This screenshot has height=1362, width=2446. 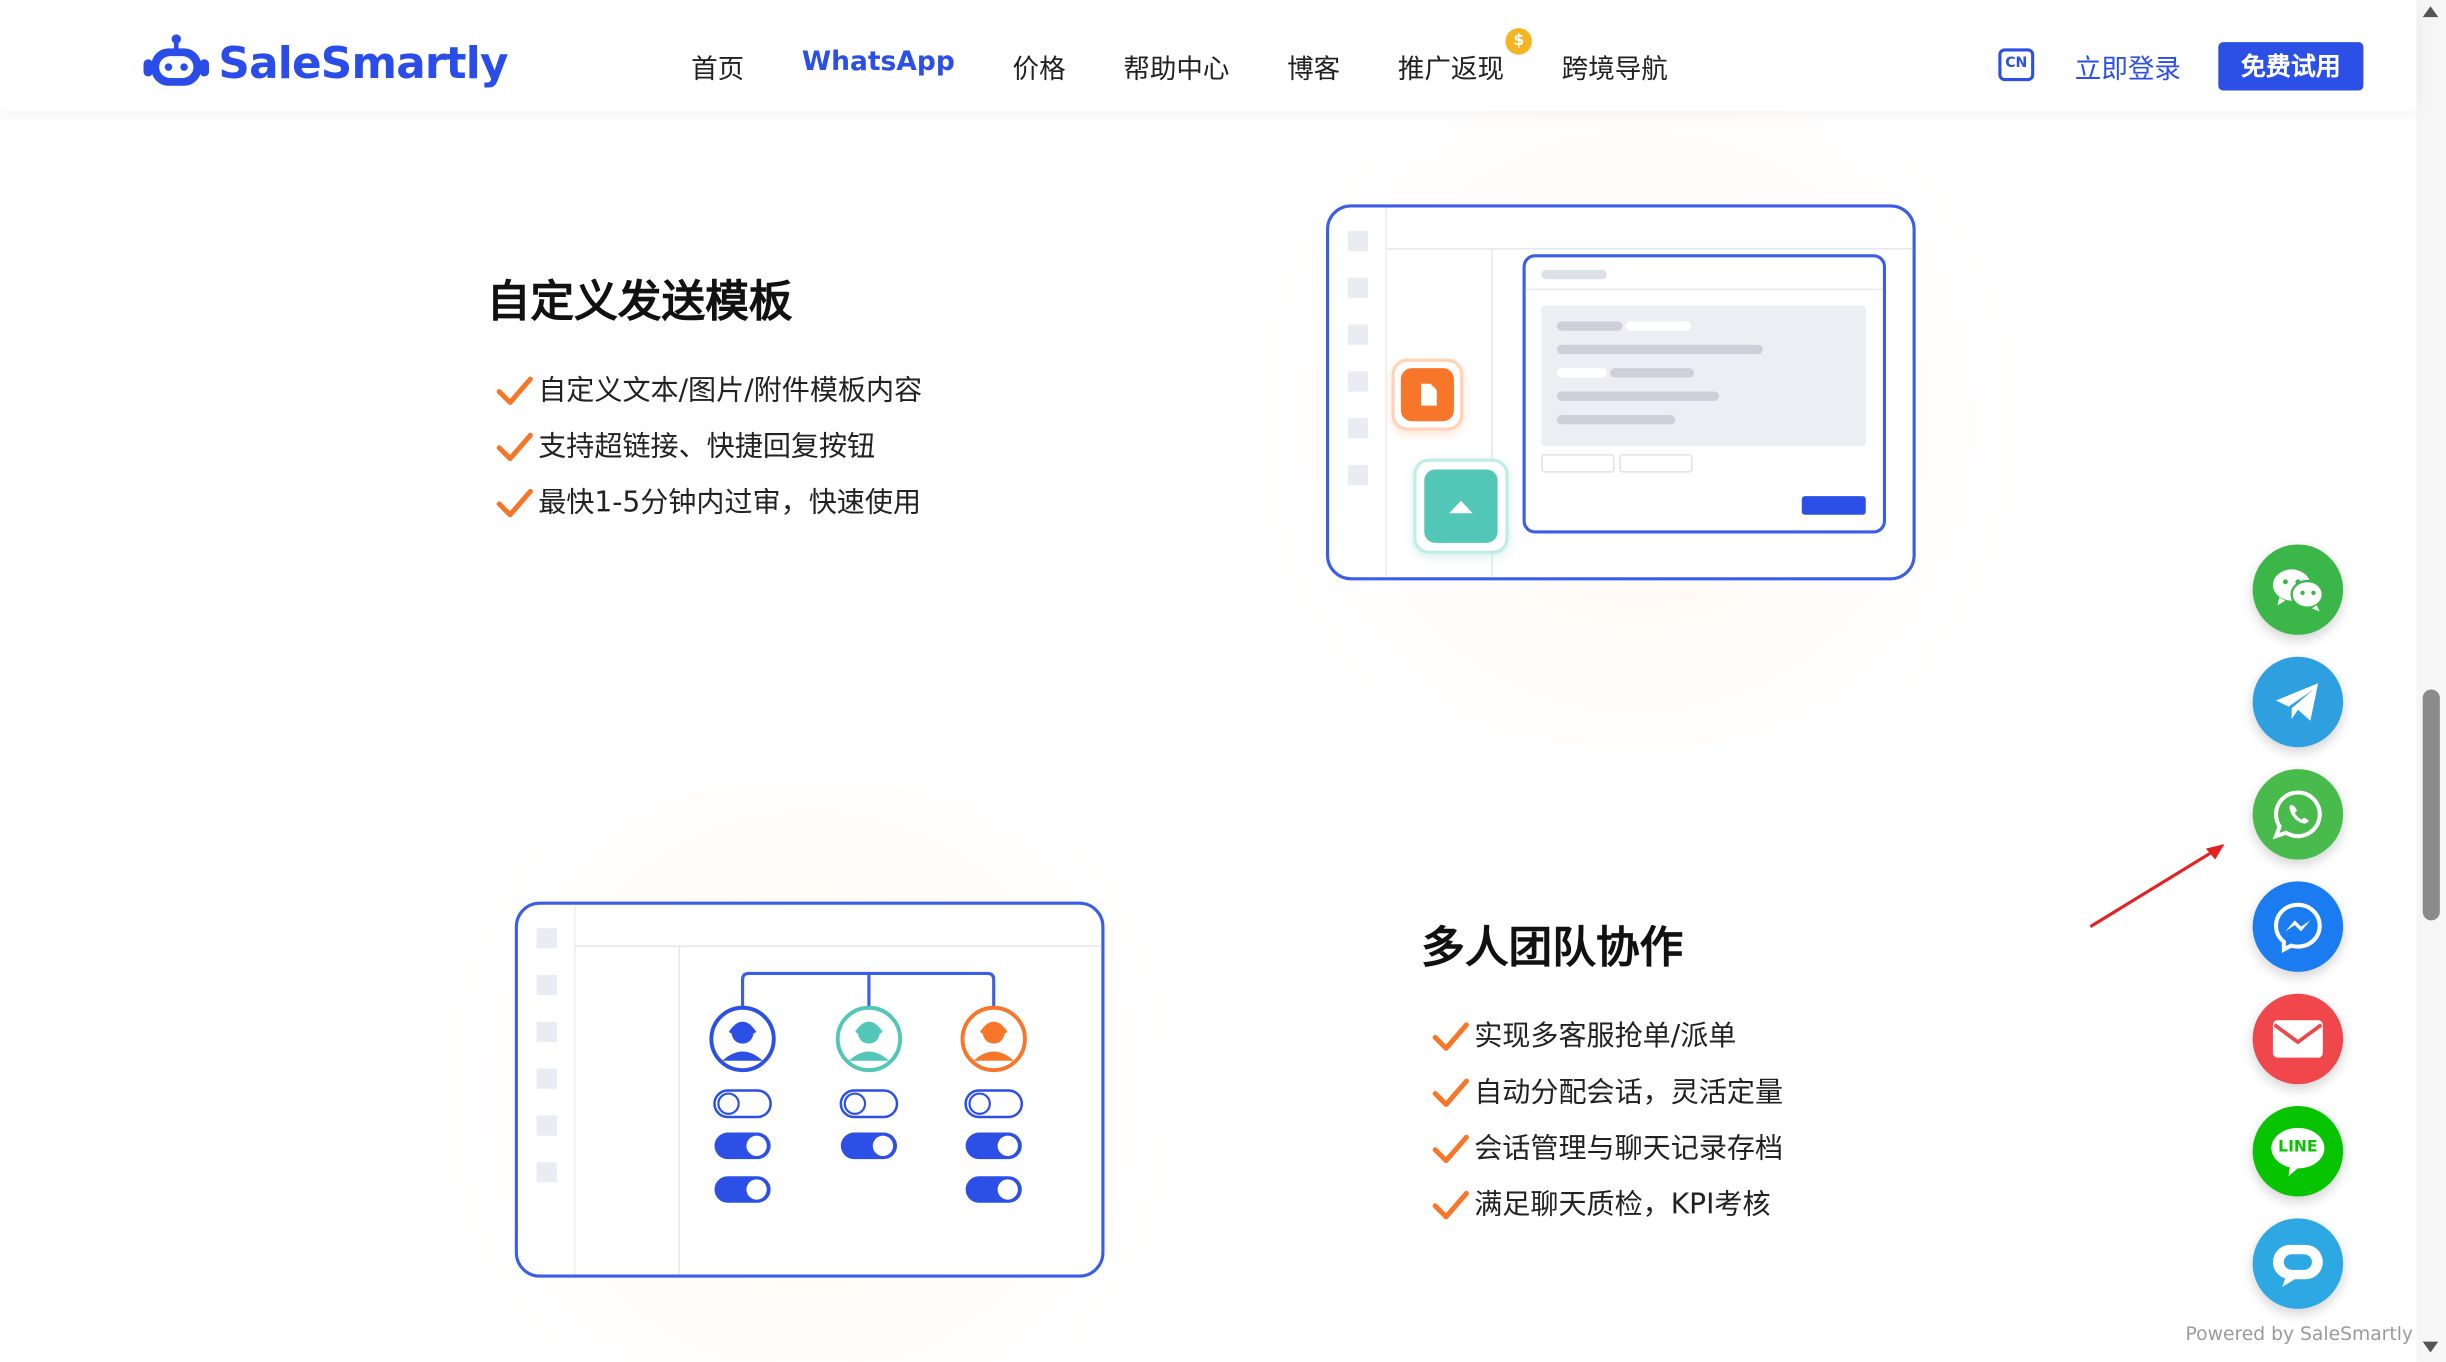 I want to click on powered-by-label: Powered by SaleSmartly, so click(x=2299, y=1334).